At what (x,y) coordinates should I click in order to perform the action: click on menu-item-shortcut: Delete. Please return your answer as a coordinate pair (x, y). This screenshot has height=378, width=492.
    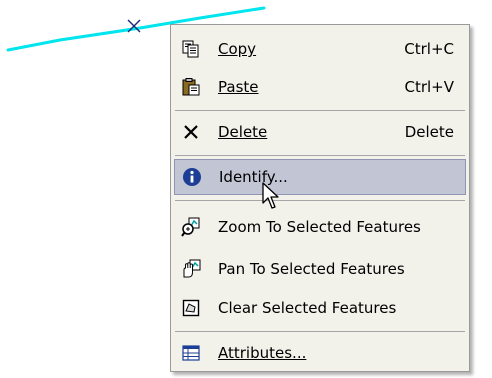
    Looking at the image, I should click on (429, 132).